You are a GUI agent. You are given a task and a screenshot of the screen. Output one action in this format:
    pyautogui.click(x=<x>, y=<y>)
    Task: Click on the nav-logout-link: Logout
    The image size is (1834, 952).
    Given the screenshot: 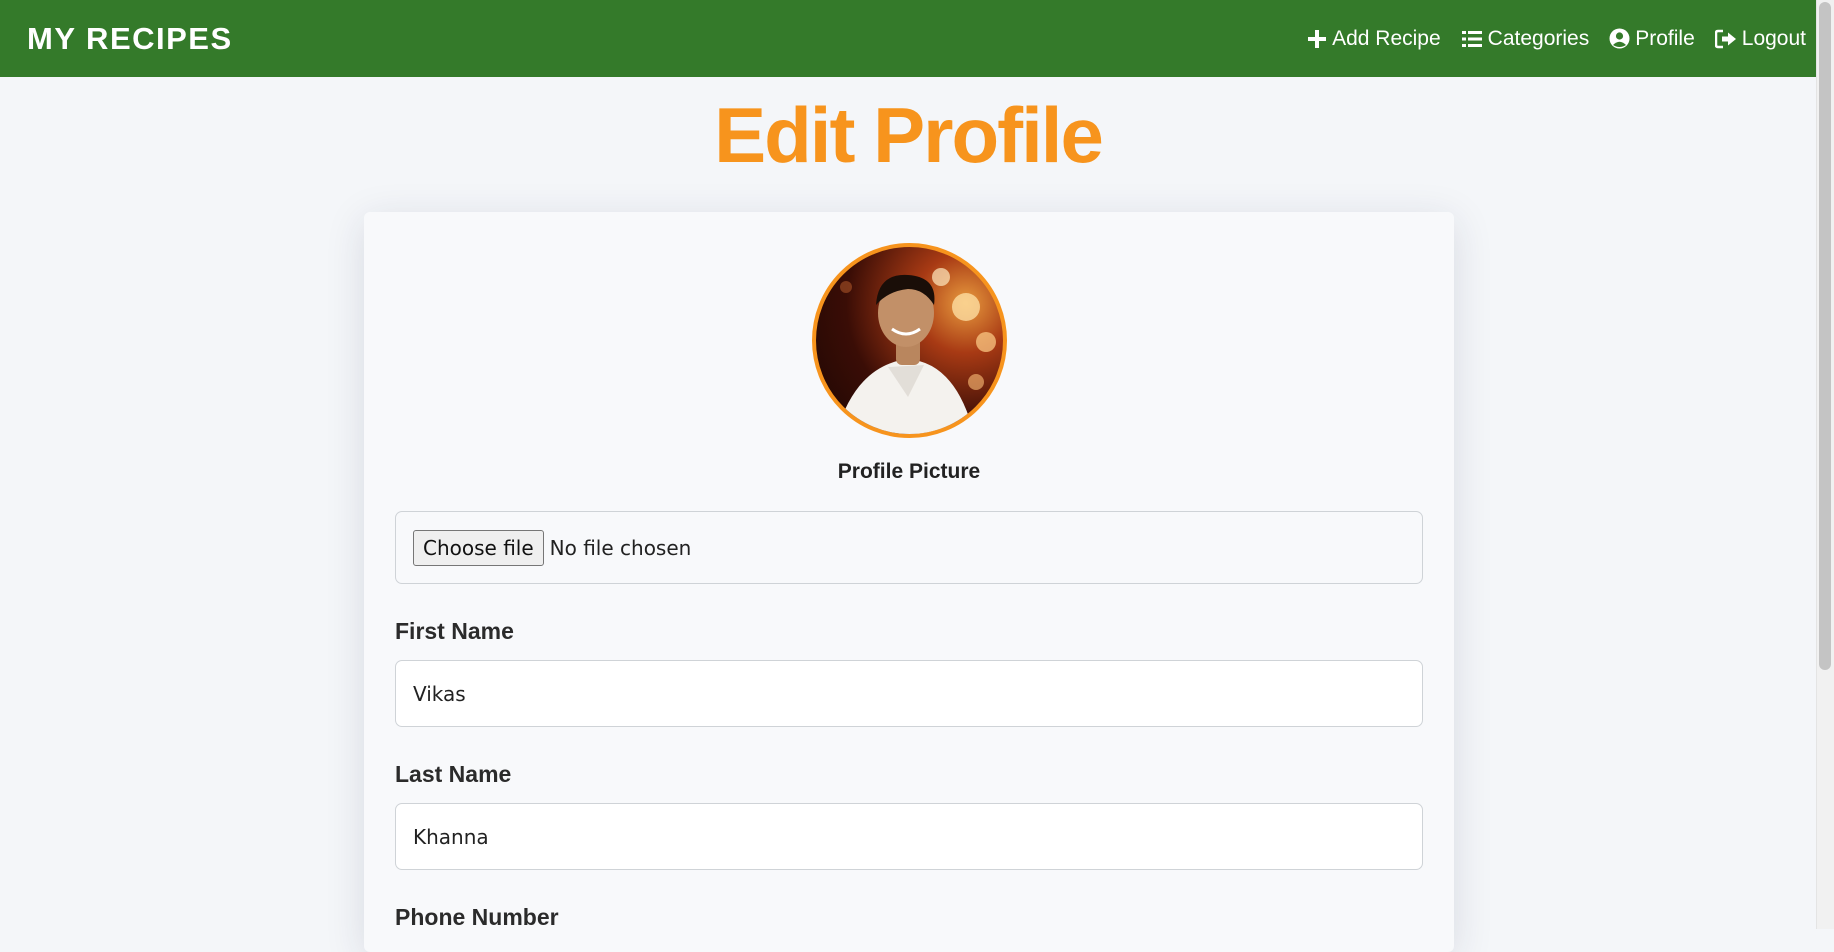 What is the action you would take?
    pyautogui.click(x=1760, y=38)
    